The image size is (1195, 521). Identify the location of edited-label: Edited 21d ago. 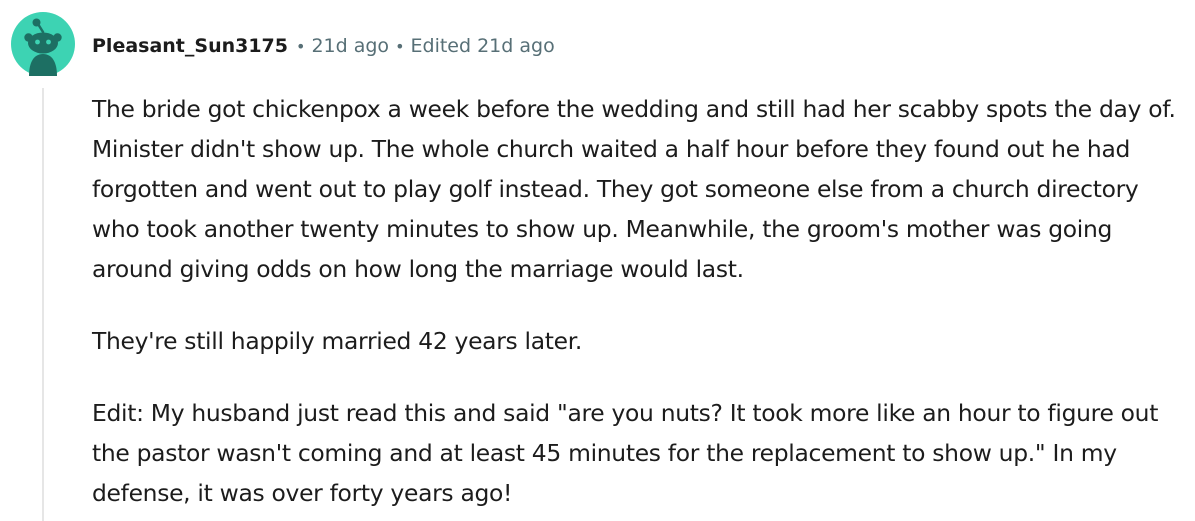
(482, 46).